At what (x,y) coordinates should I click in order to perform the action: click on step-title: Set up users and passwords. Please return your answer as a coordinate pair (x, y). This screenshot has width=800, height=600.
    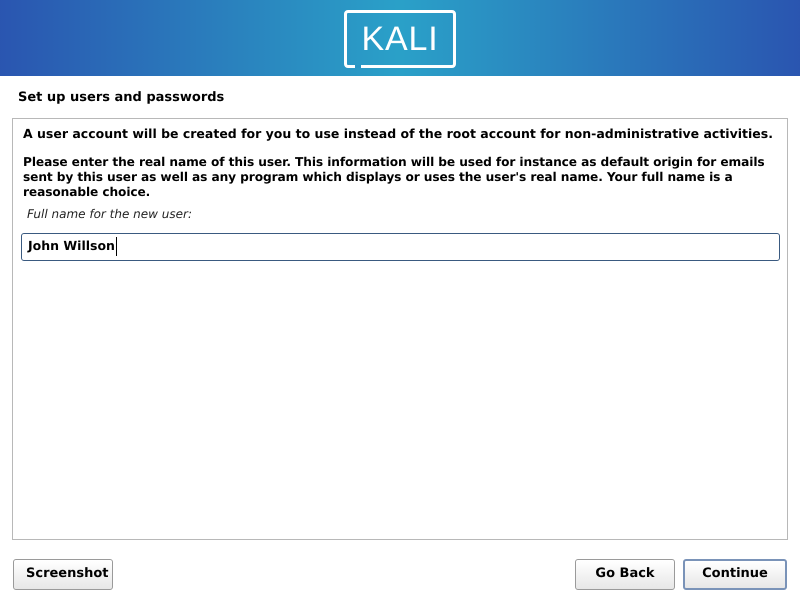
    Looking at the image, I should click on (122, 98).